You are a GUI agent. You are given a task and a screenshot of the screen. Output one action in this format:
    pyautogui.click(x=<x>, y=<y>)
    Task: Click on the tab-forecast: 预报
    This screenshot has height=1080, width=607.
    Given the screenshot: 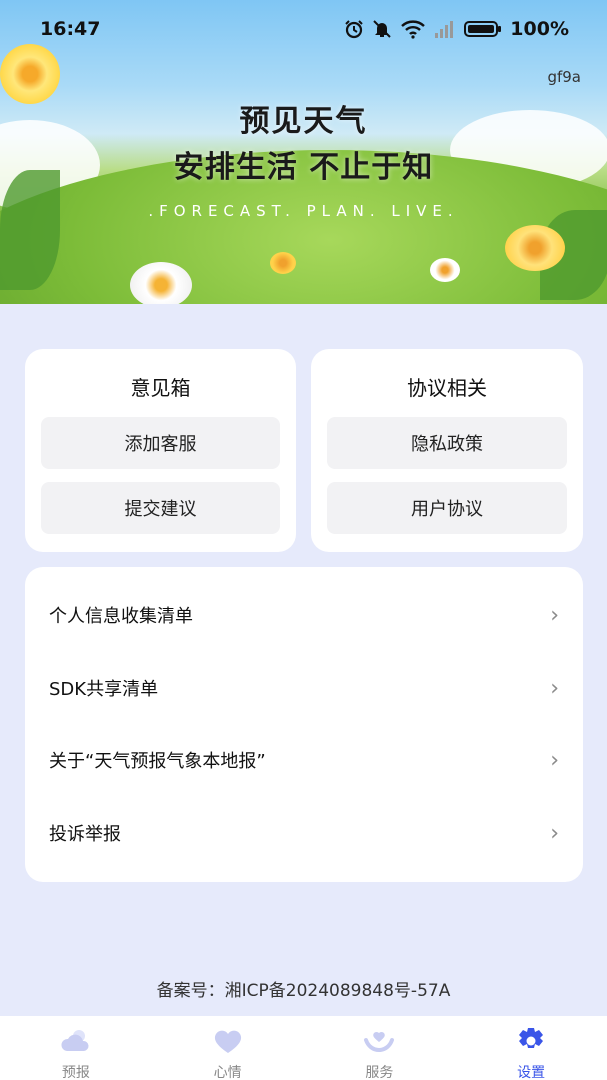 What is the action you would take?
    pyautogui.click(x=76, y=1048)
    